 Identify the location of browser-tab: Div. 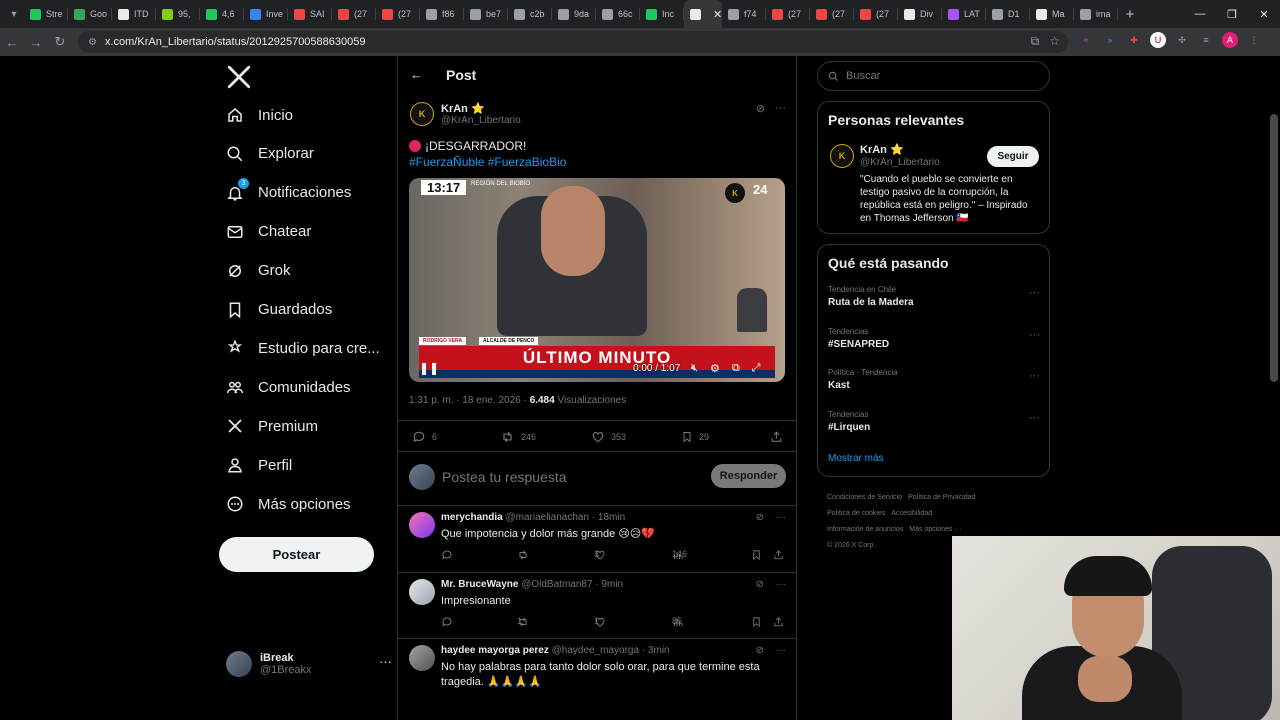
(920, 14).